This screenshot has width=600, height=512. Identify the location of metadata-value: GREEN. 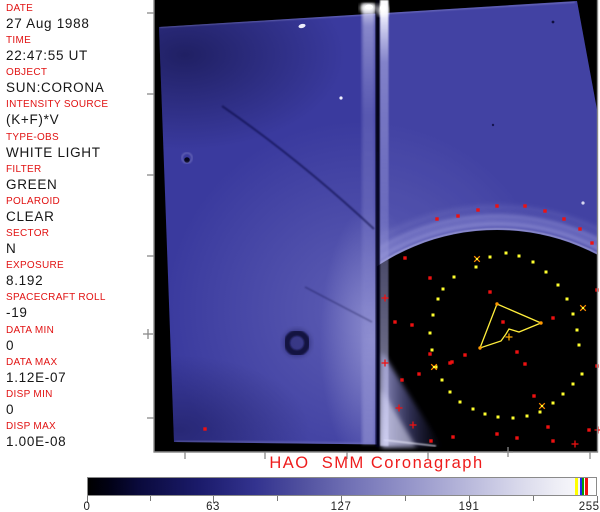
(32, 184).